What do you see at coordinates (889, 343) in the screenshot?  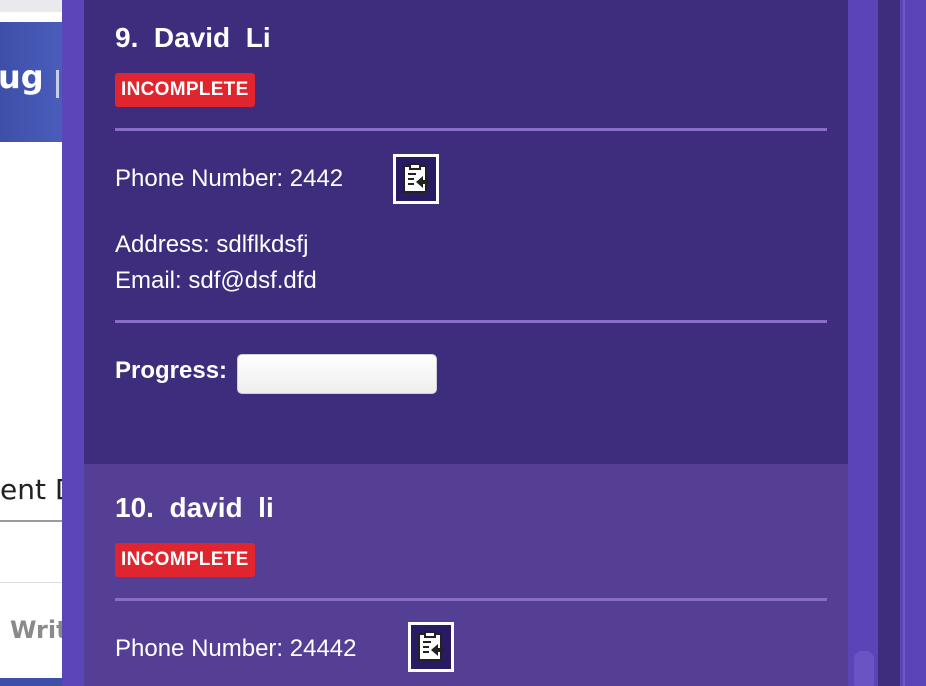 I see `right-panel-strip` at bounding box center [889, 343].